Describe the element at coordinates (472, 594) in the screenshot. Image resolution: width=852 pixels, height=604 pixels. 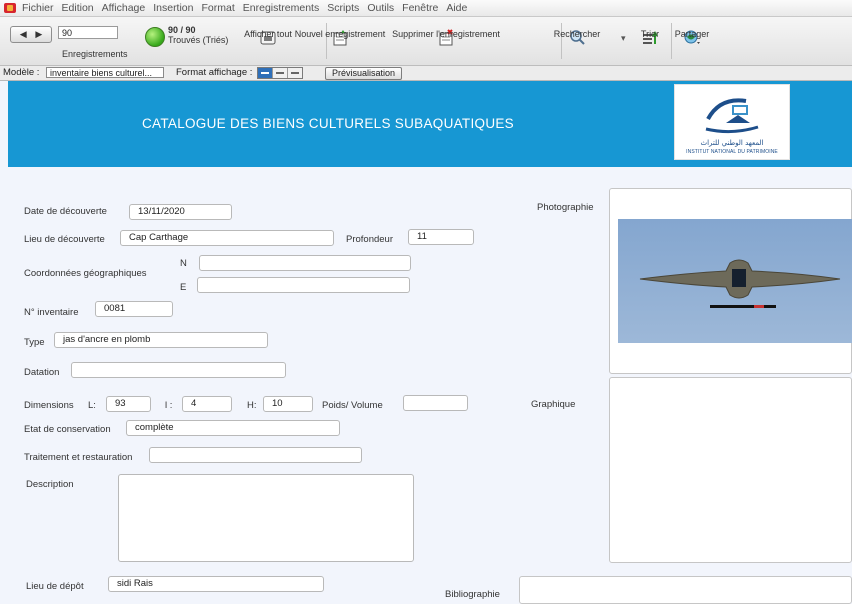
I see `bibliography-label: Bibliographie` at that location.